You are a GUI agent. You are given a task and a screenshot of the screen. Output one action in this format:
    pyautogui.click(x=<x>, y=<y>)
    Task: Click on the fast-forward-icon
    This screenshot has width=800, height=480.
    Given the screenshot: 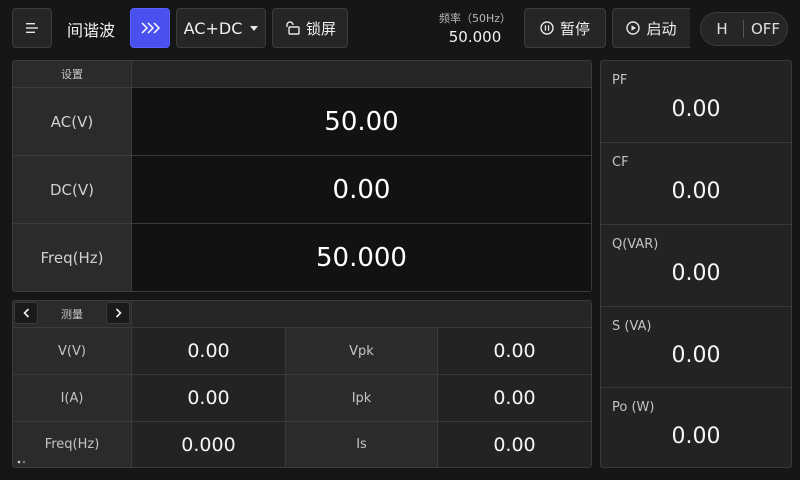 What is the action you would take?
    pyautogui.click(x=150, y=28)
    